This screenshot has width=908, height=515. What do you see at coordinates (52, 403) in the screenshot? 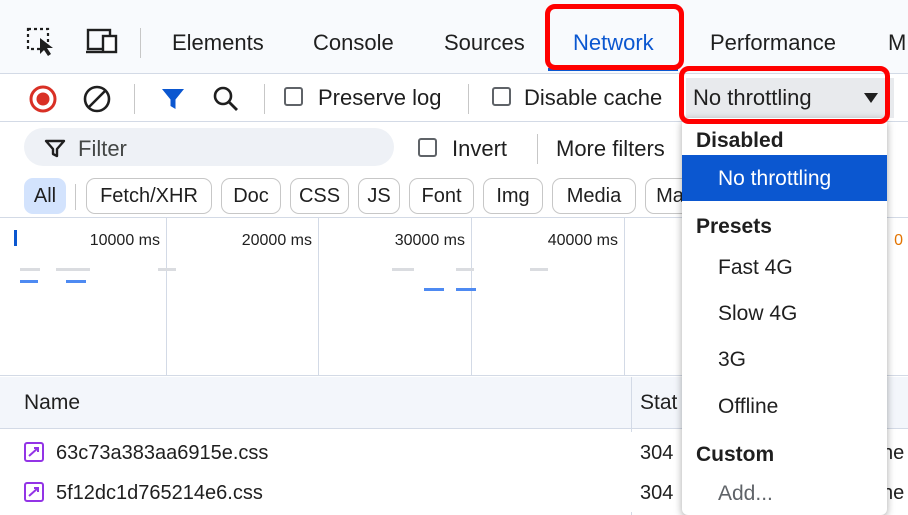
I see `column-name-header: Name` at bounding box center [52, 403].